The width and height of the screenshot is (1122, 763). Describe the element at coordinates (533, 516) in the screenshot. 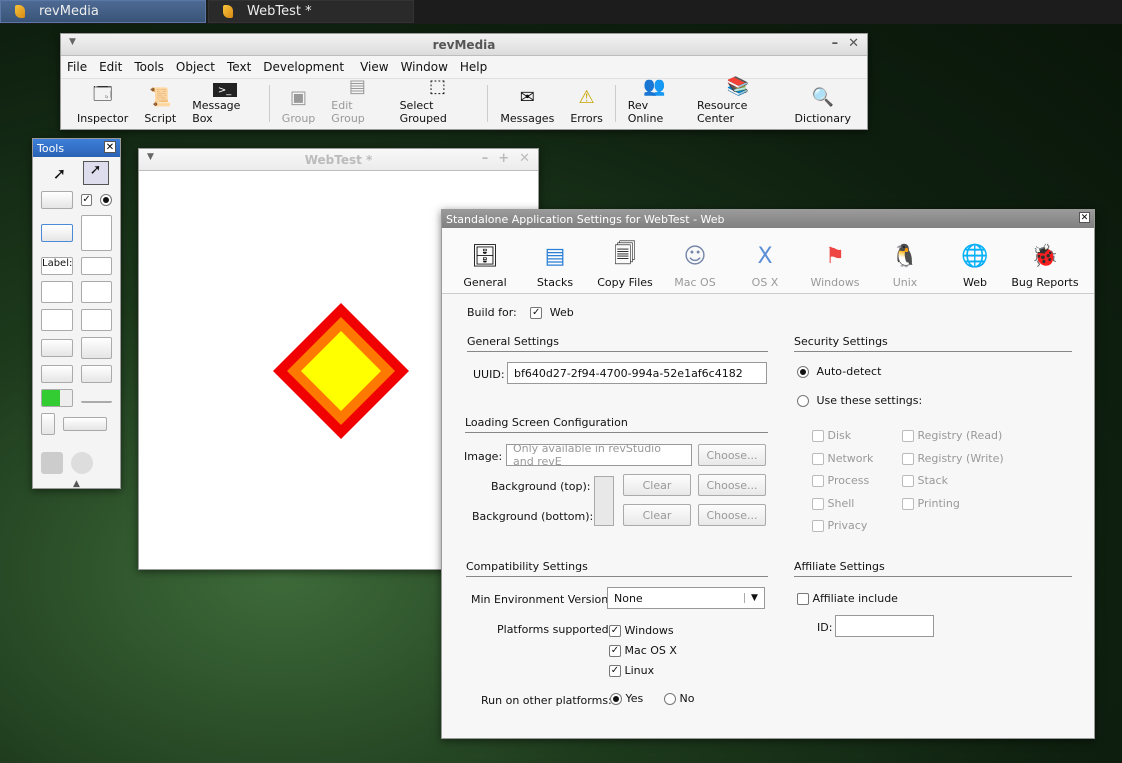

I see `bg-bottom-label: Background (bottom):` at that location.